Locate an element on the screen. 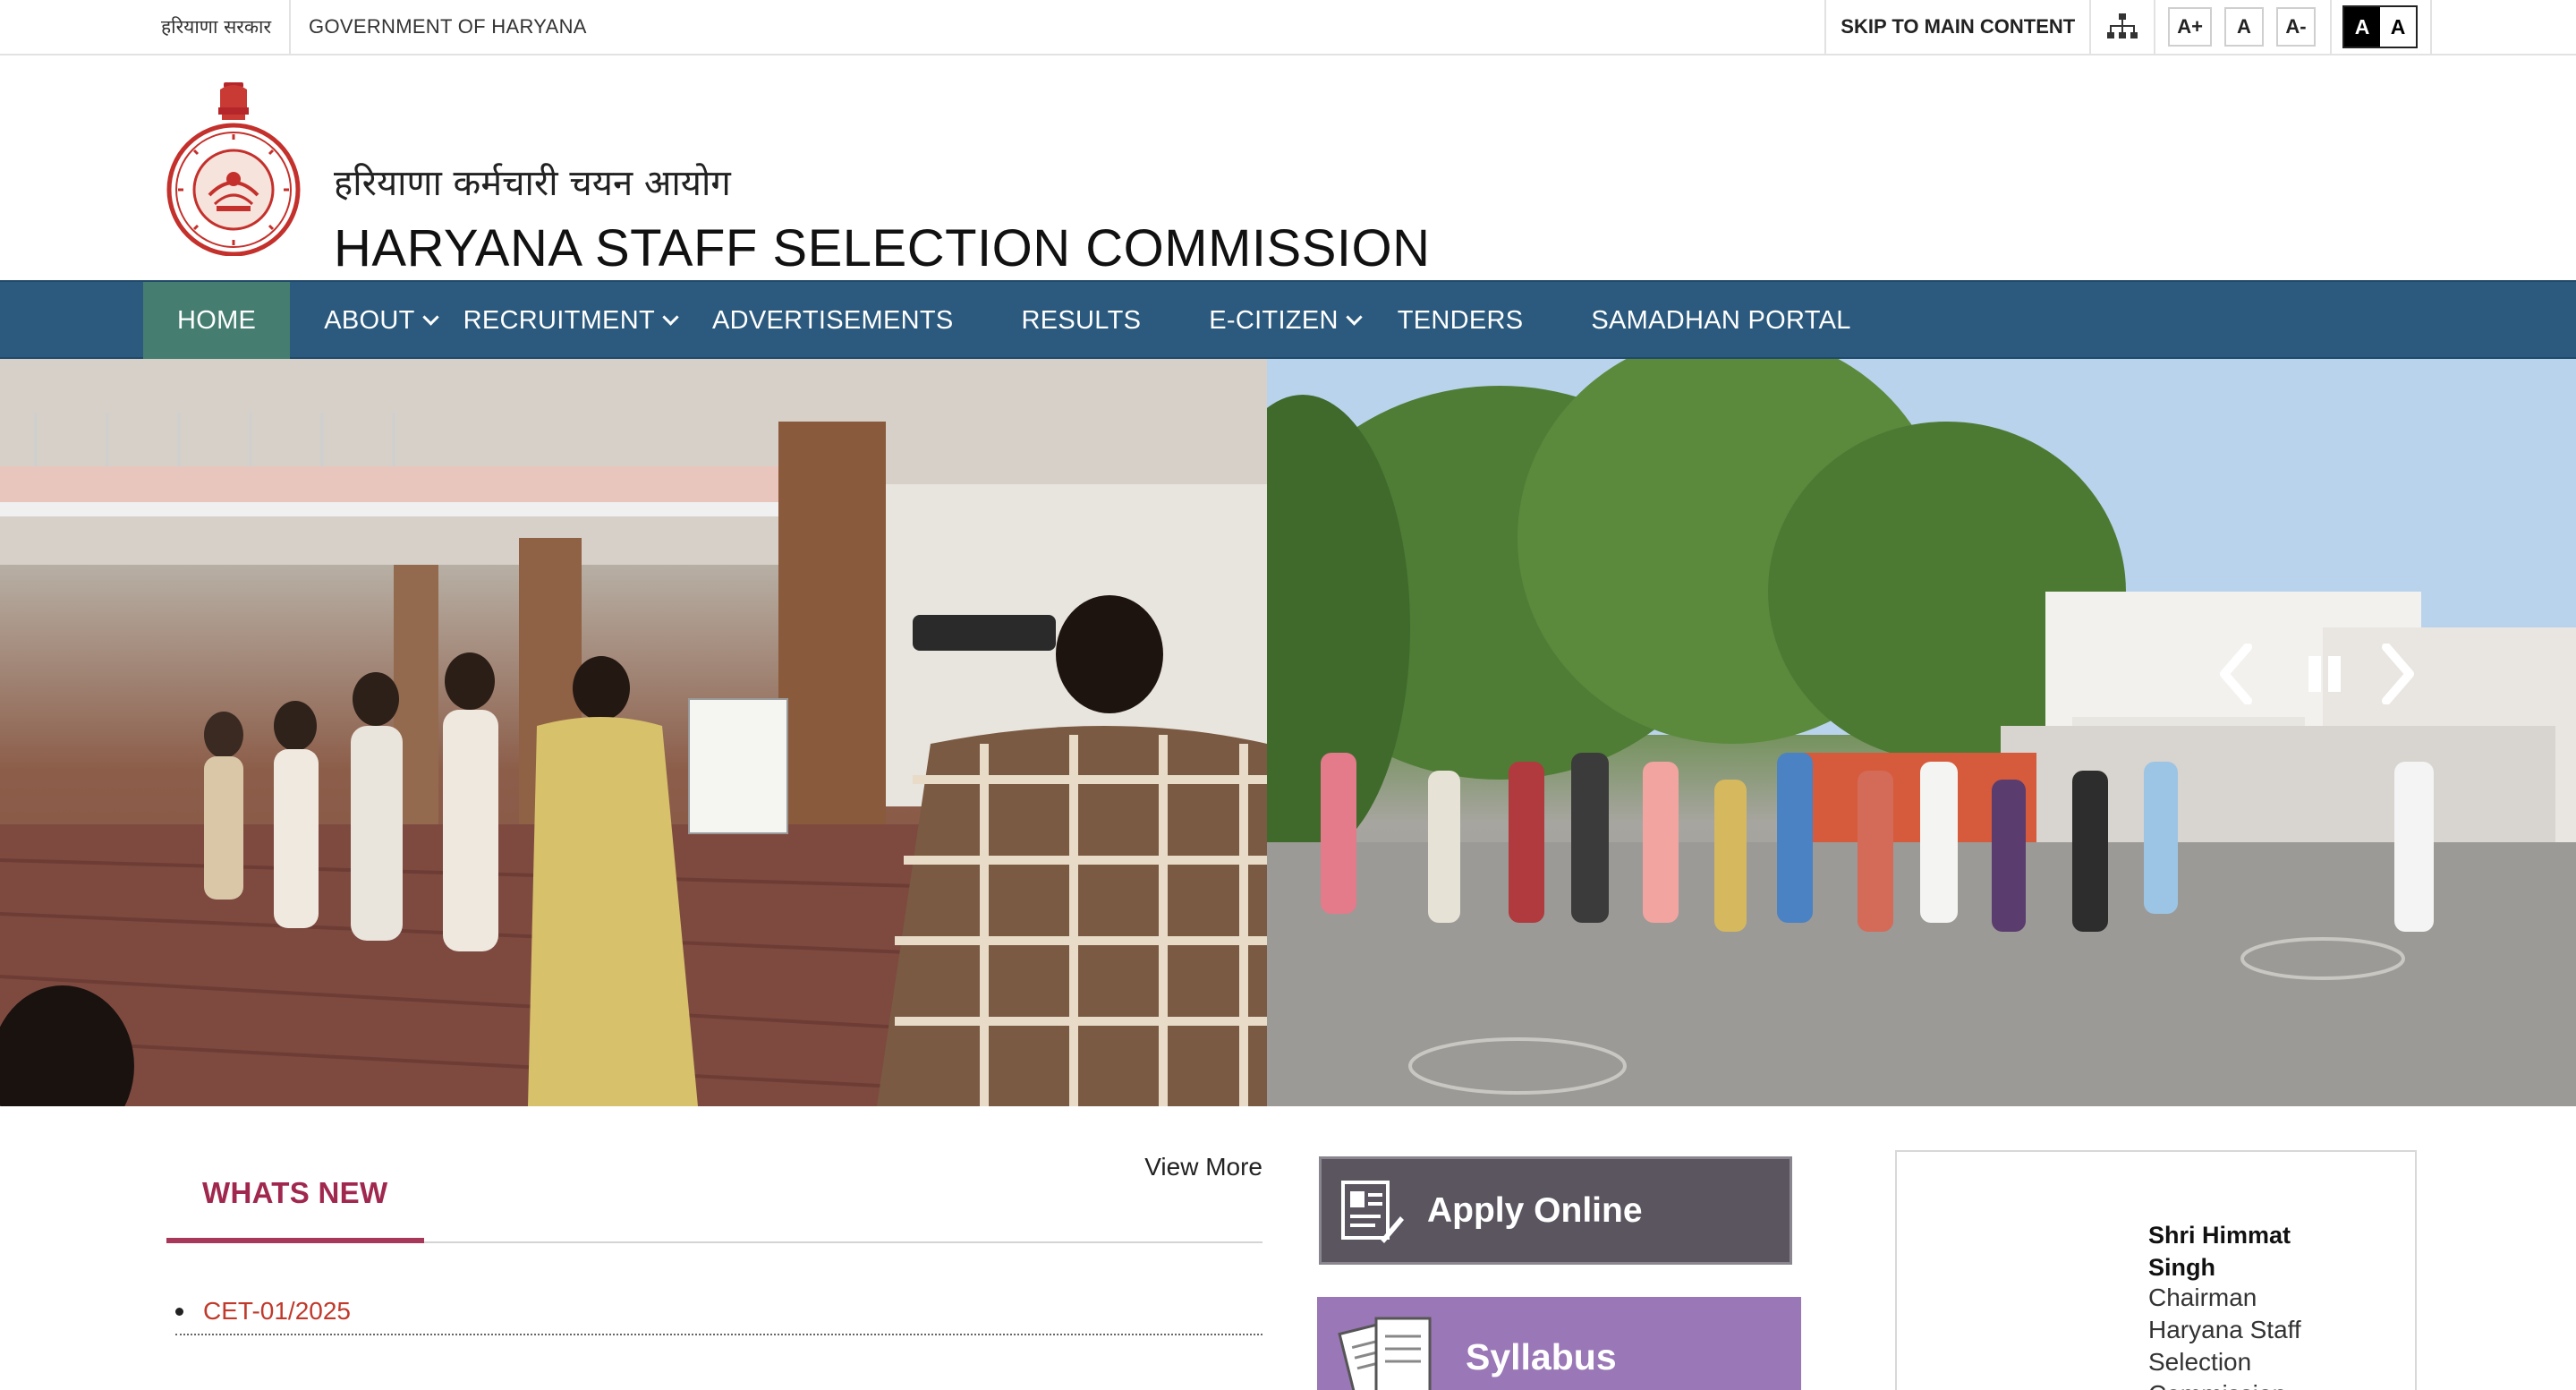  nav-item-samadhan-portal: SAMADHAN PORTAL is located at coordinates (1720, 320).